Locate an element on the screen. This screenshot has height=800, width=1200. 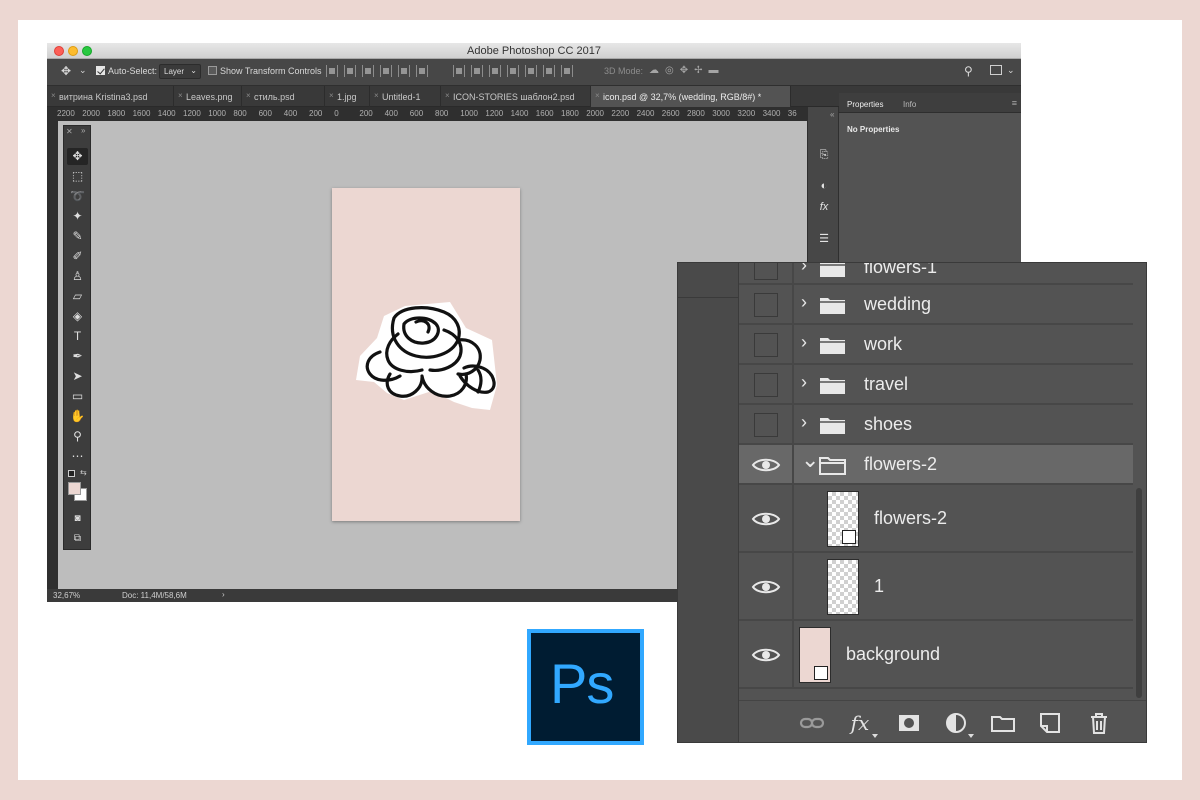
document-tab: × Leaves.png is located at coordinates (208, 96).